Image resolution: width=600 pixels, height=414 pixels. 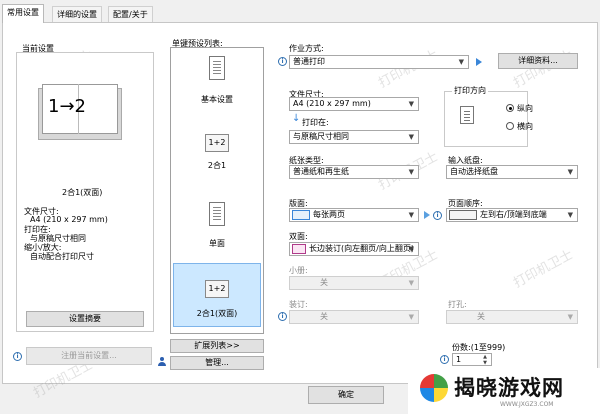 What do you see at coordinates (329, 214) in the screenshot?
I see `layout-value: 每张两页` at bounding box center [329, 214].